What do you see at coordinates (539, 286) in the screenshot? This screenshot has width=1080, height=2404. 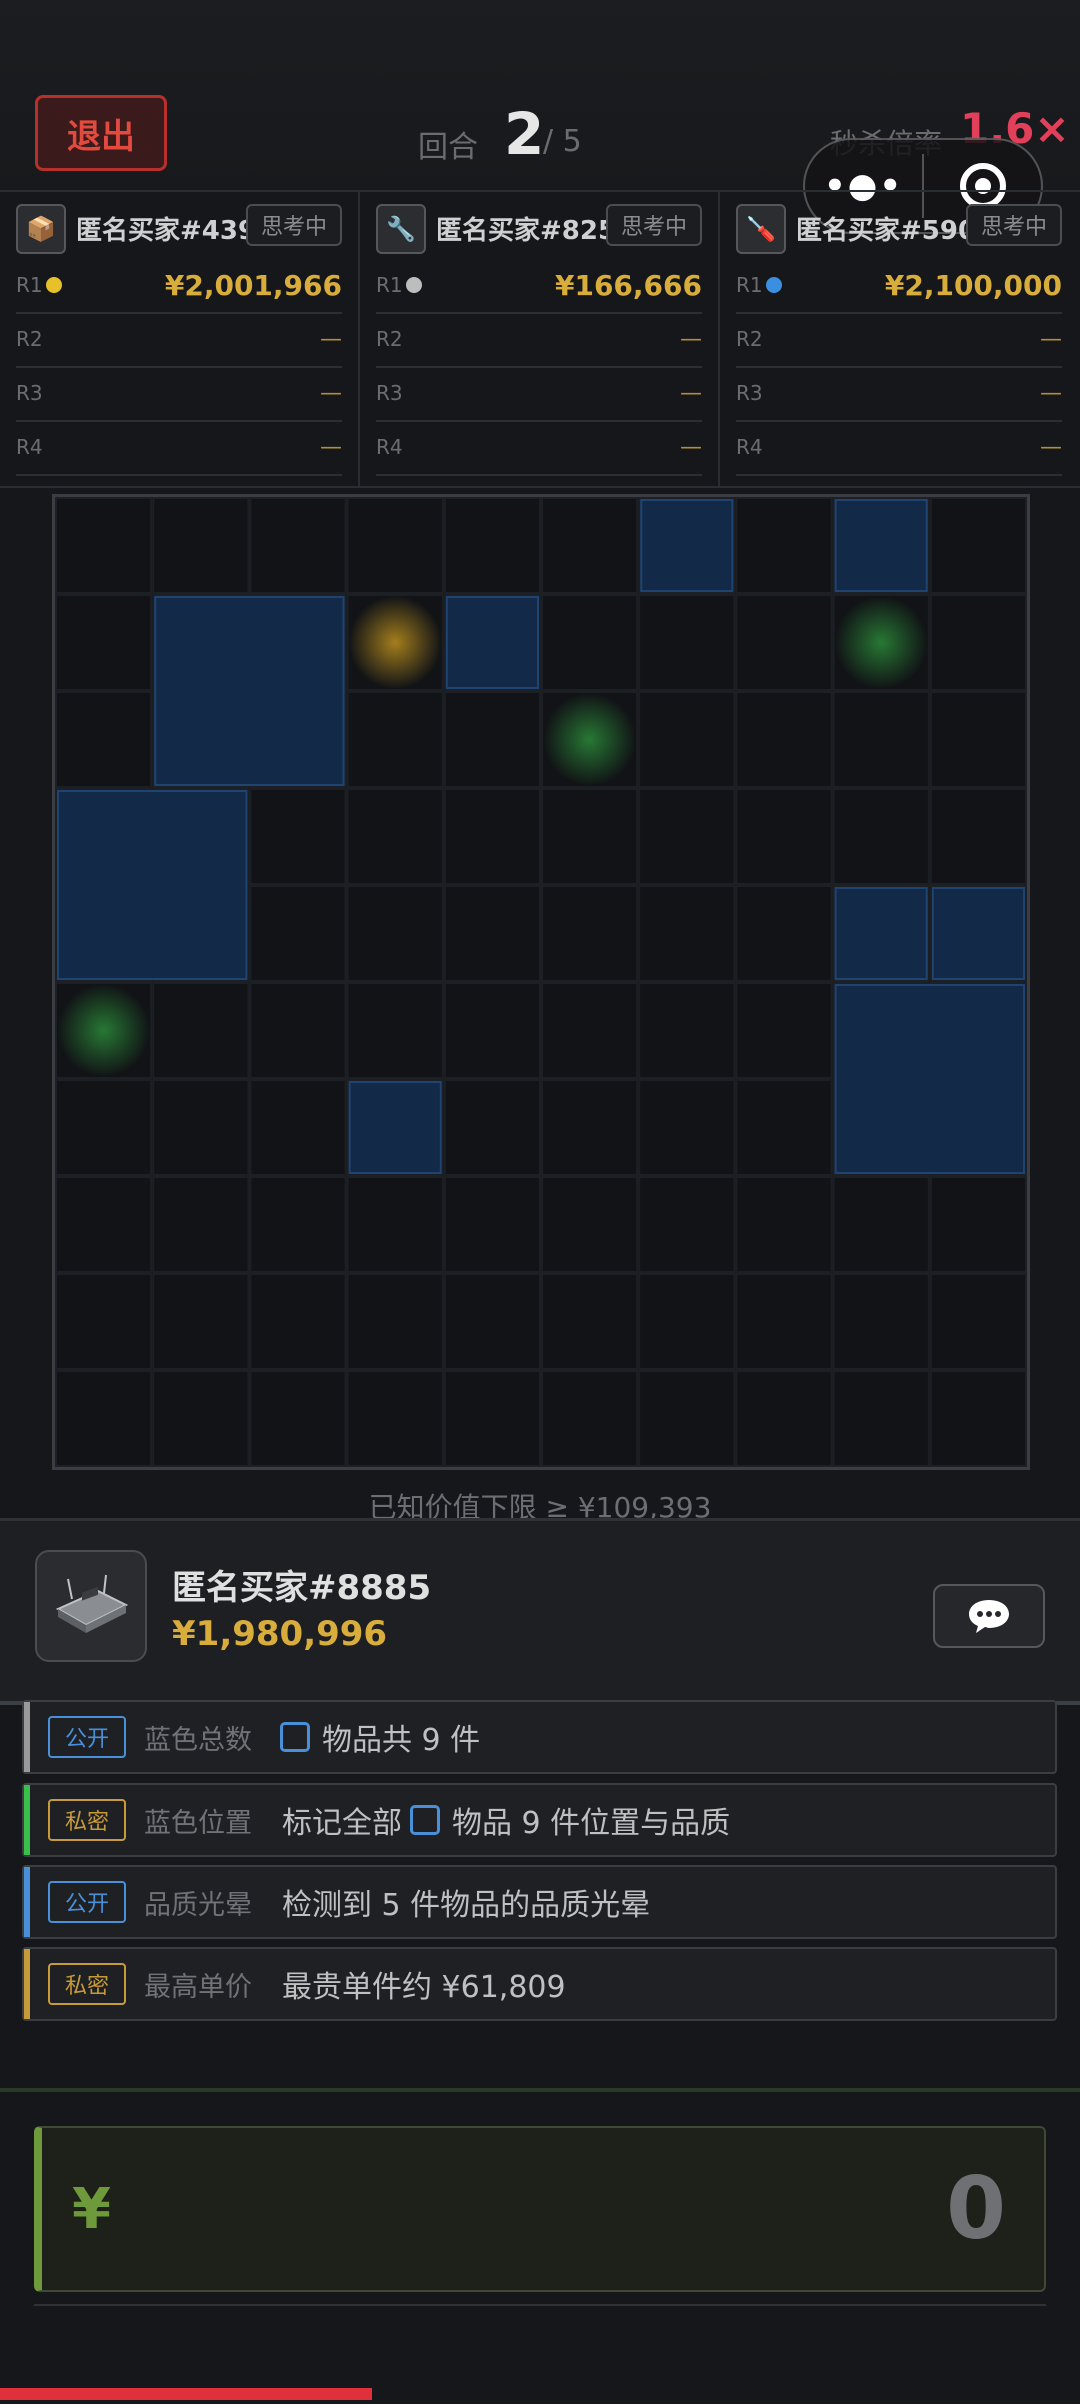 I see `buyer-round-row: R1 ¥166,666` at bounding box center [539, 286].